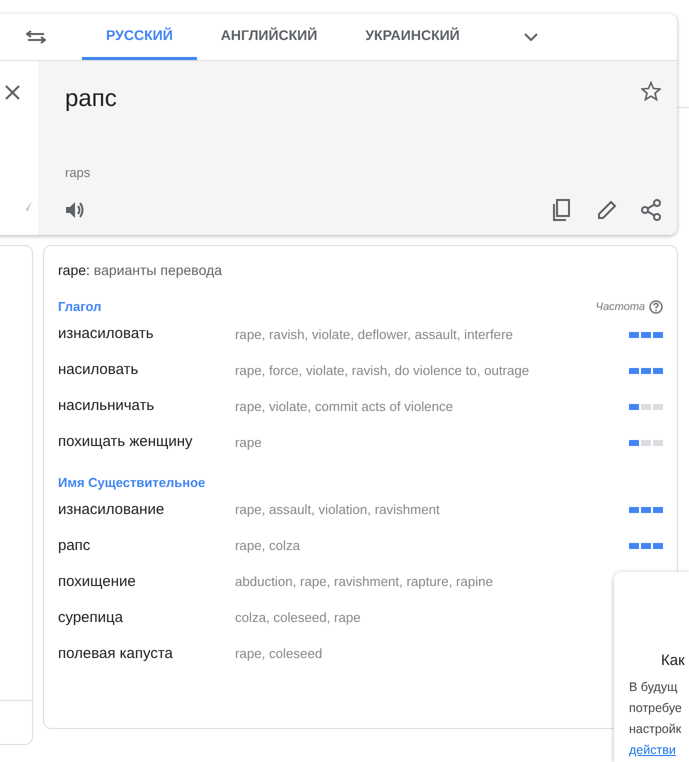 This screenshot has height=762, width=689. Describe the element at coordinates (91, 99) in the screenshot. I see `translation-text: рапс` at that location.